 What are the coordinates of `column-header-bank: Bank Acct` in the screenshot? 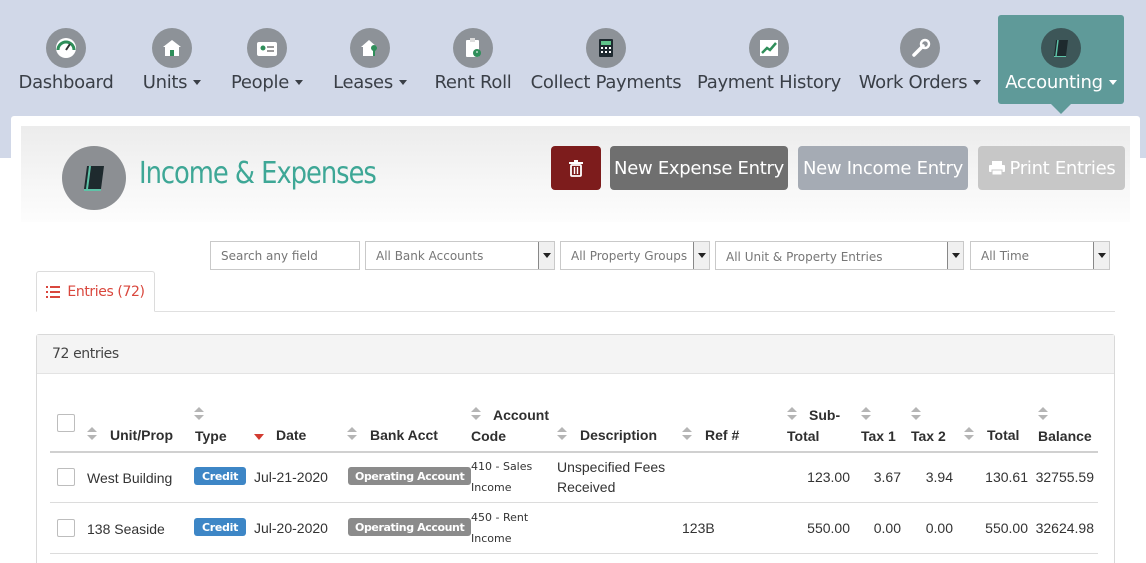 It's located at (404, 435).